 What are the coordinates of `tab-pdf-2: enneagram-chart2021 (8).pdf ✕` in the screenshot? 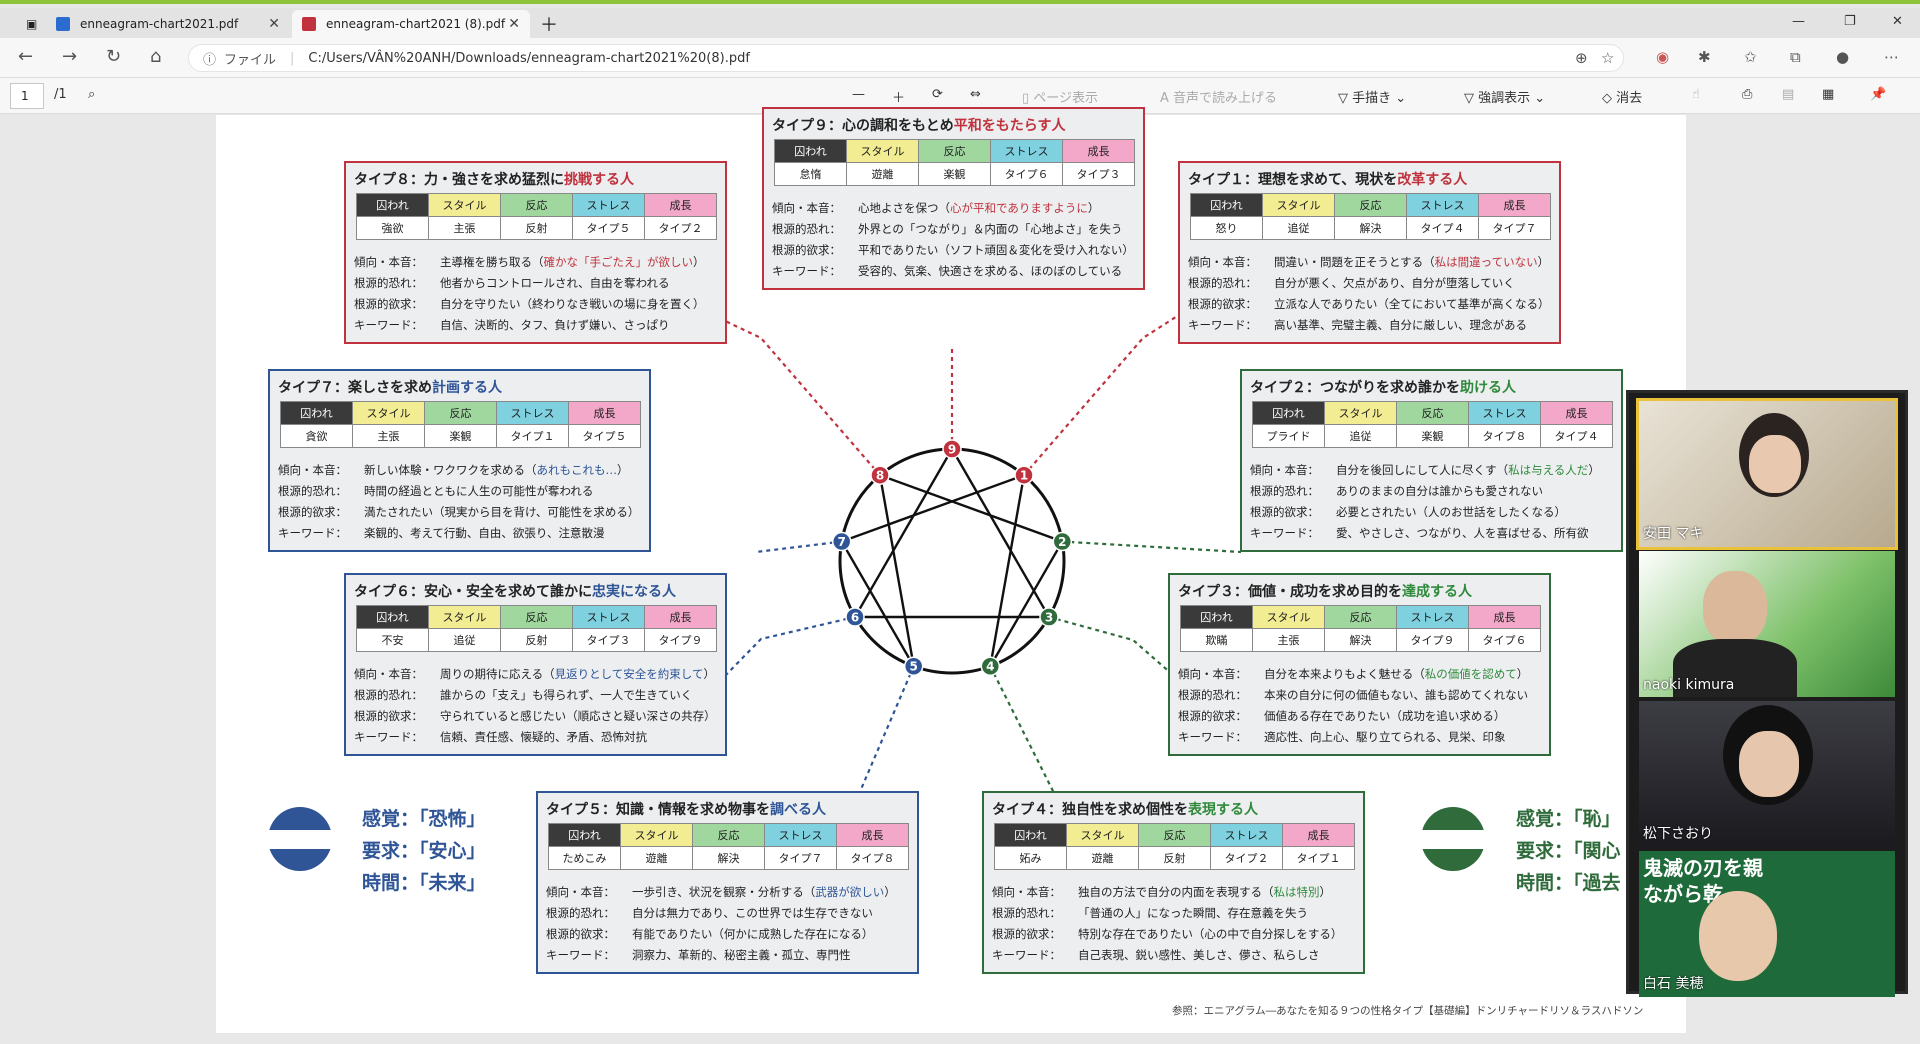 It's located at (411, 24).